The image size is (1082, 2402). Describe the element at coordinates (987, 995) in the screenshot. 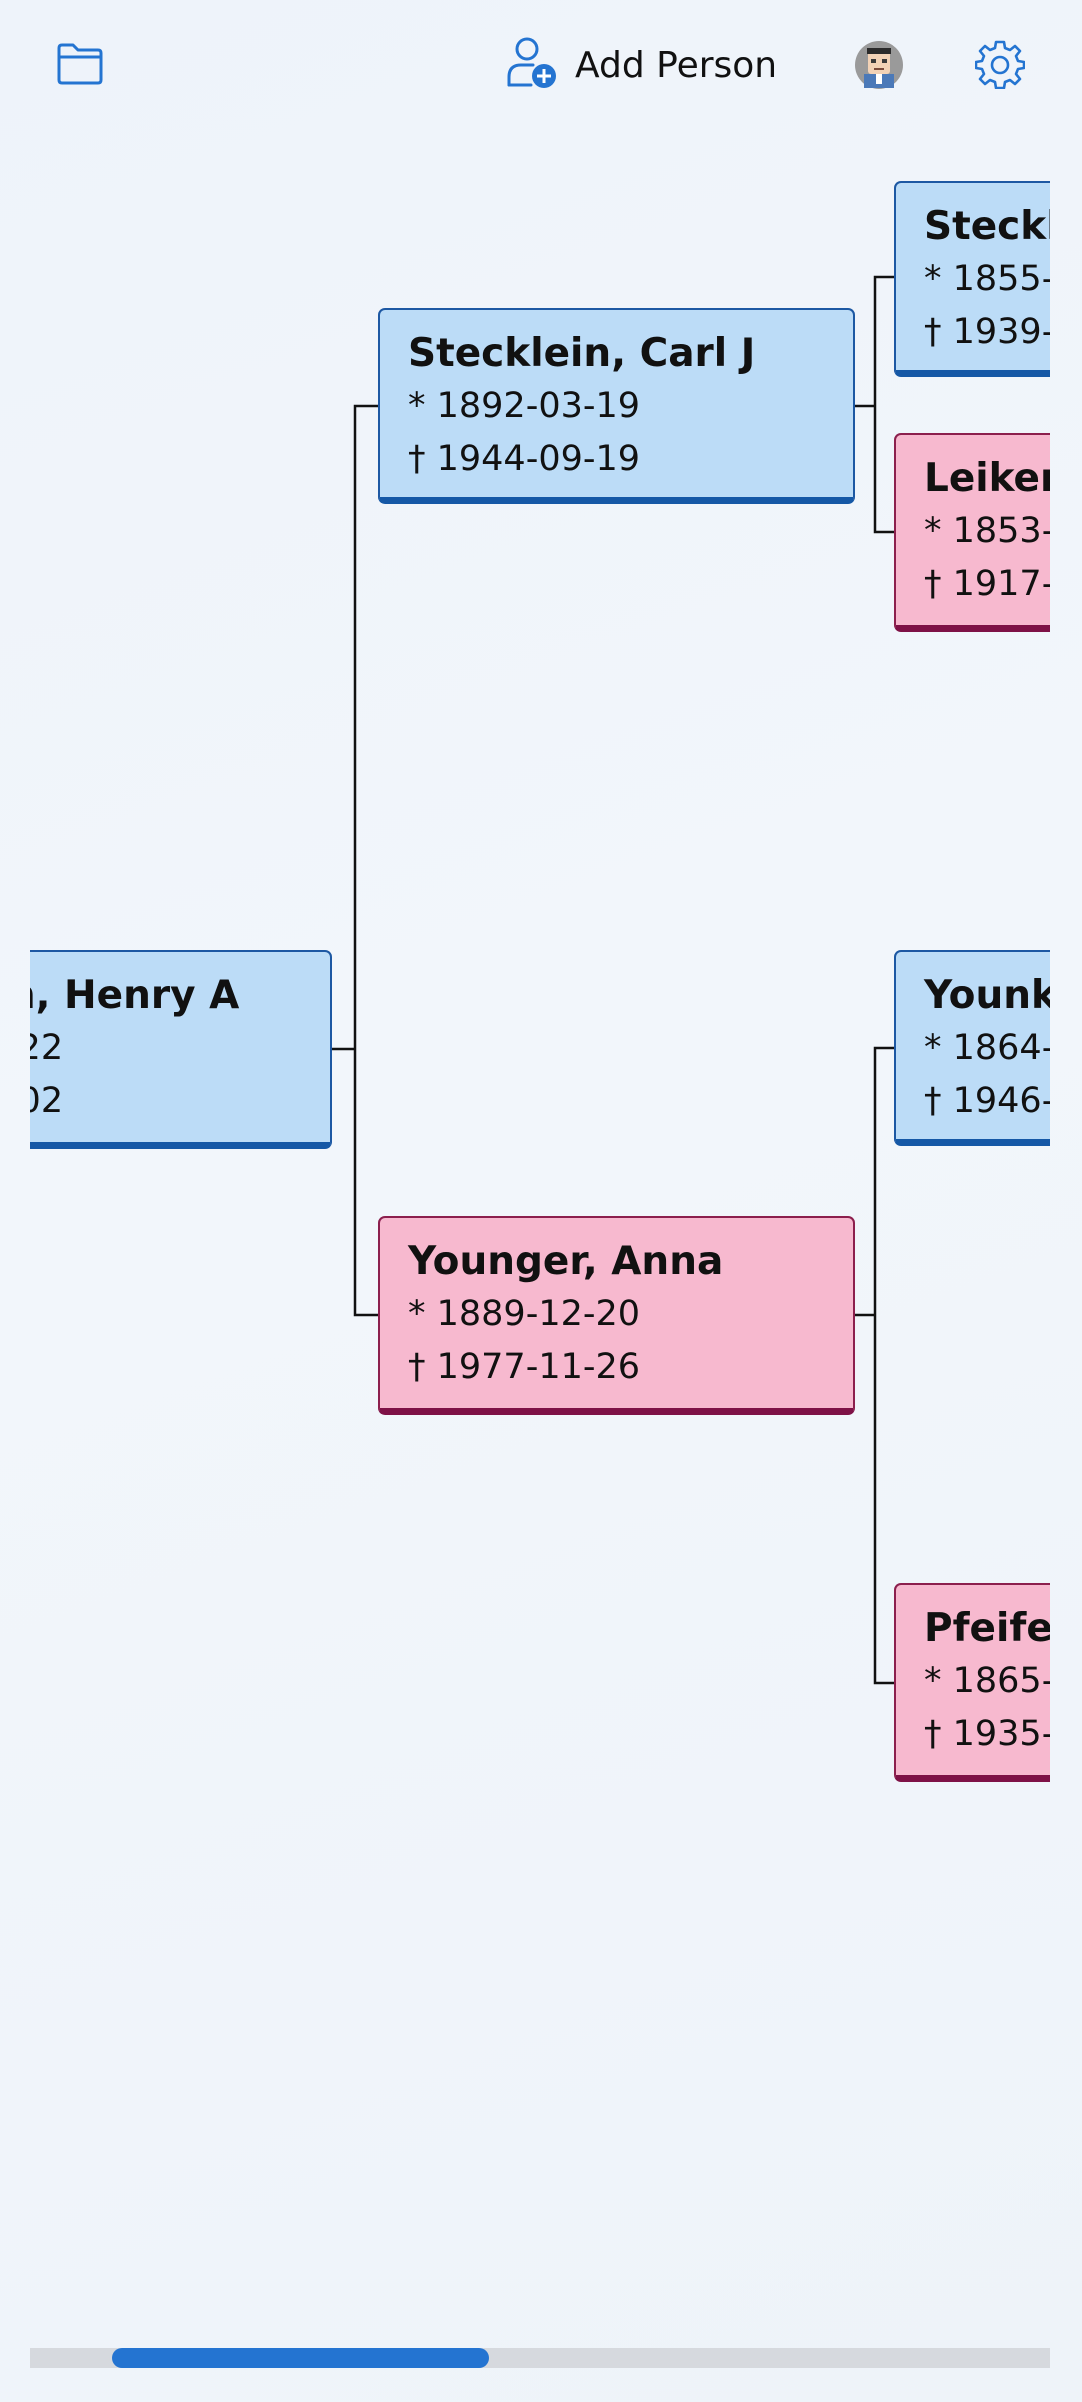

I see `person-name: Younk` at that location.